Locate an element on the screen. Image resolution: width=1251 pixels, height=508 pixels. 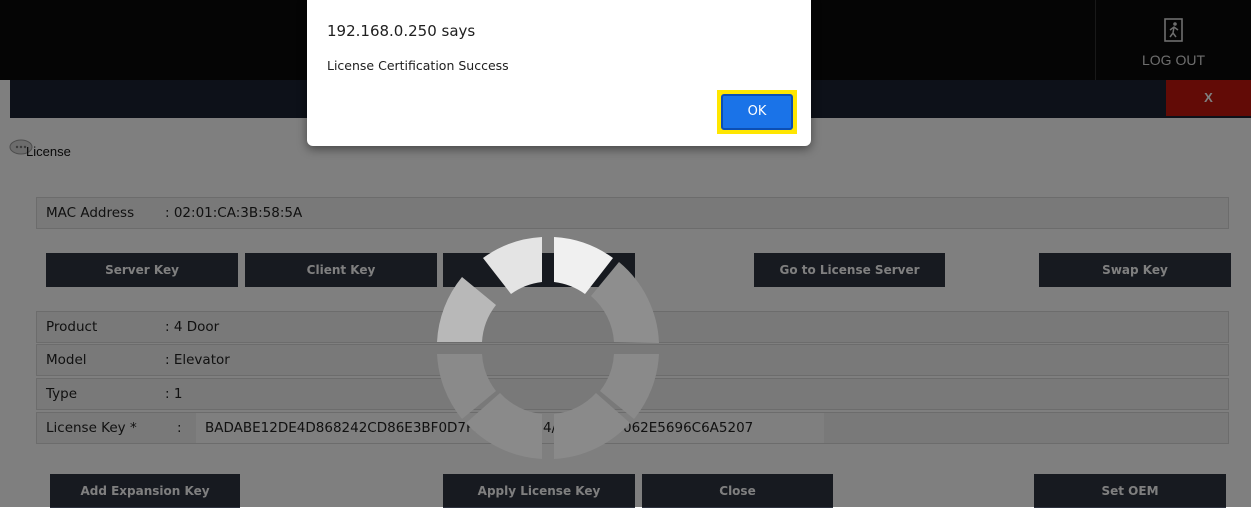
dialog-title: 192.168.0.250 says is located at coordinates (401, 31).